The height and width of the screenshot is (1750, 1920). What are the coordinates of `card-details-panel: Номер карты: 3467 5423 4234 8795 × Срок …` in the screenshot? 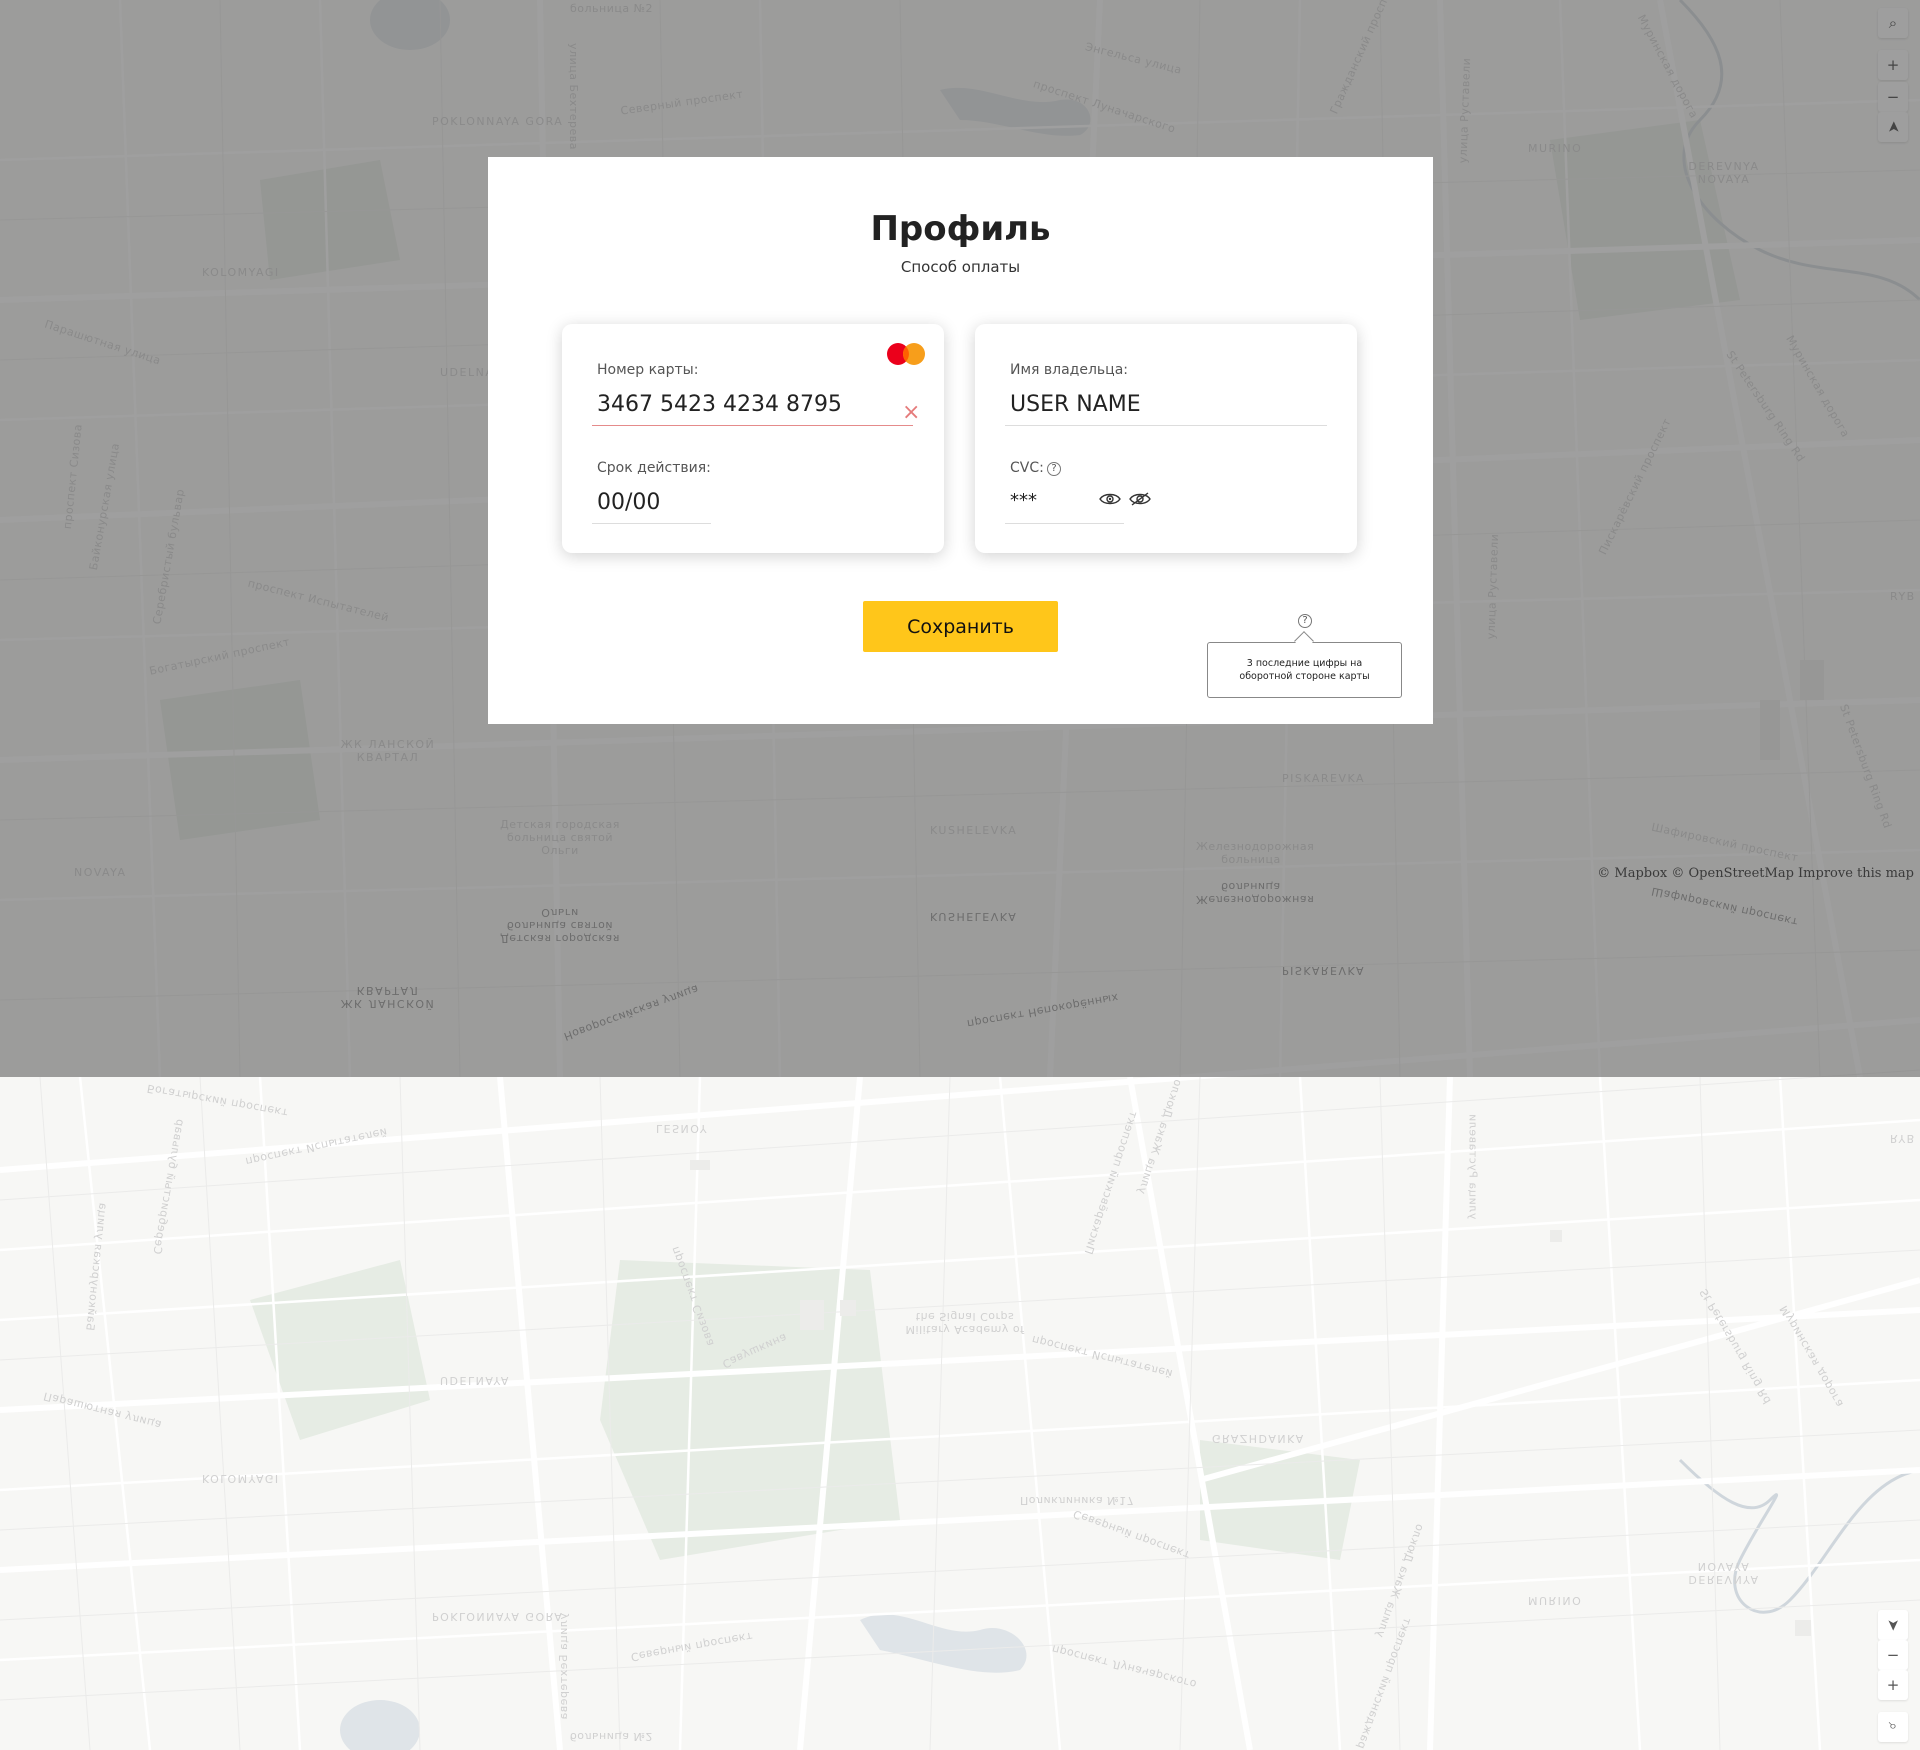 It's located at (753, 438).